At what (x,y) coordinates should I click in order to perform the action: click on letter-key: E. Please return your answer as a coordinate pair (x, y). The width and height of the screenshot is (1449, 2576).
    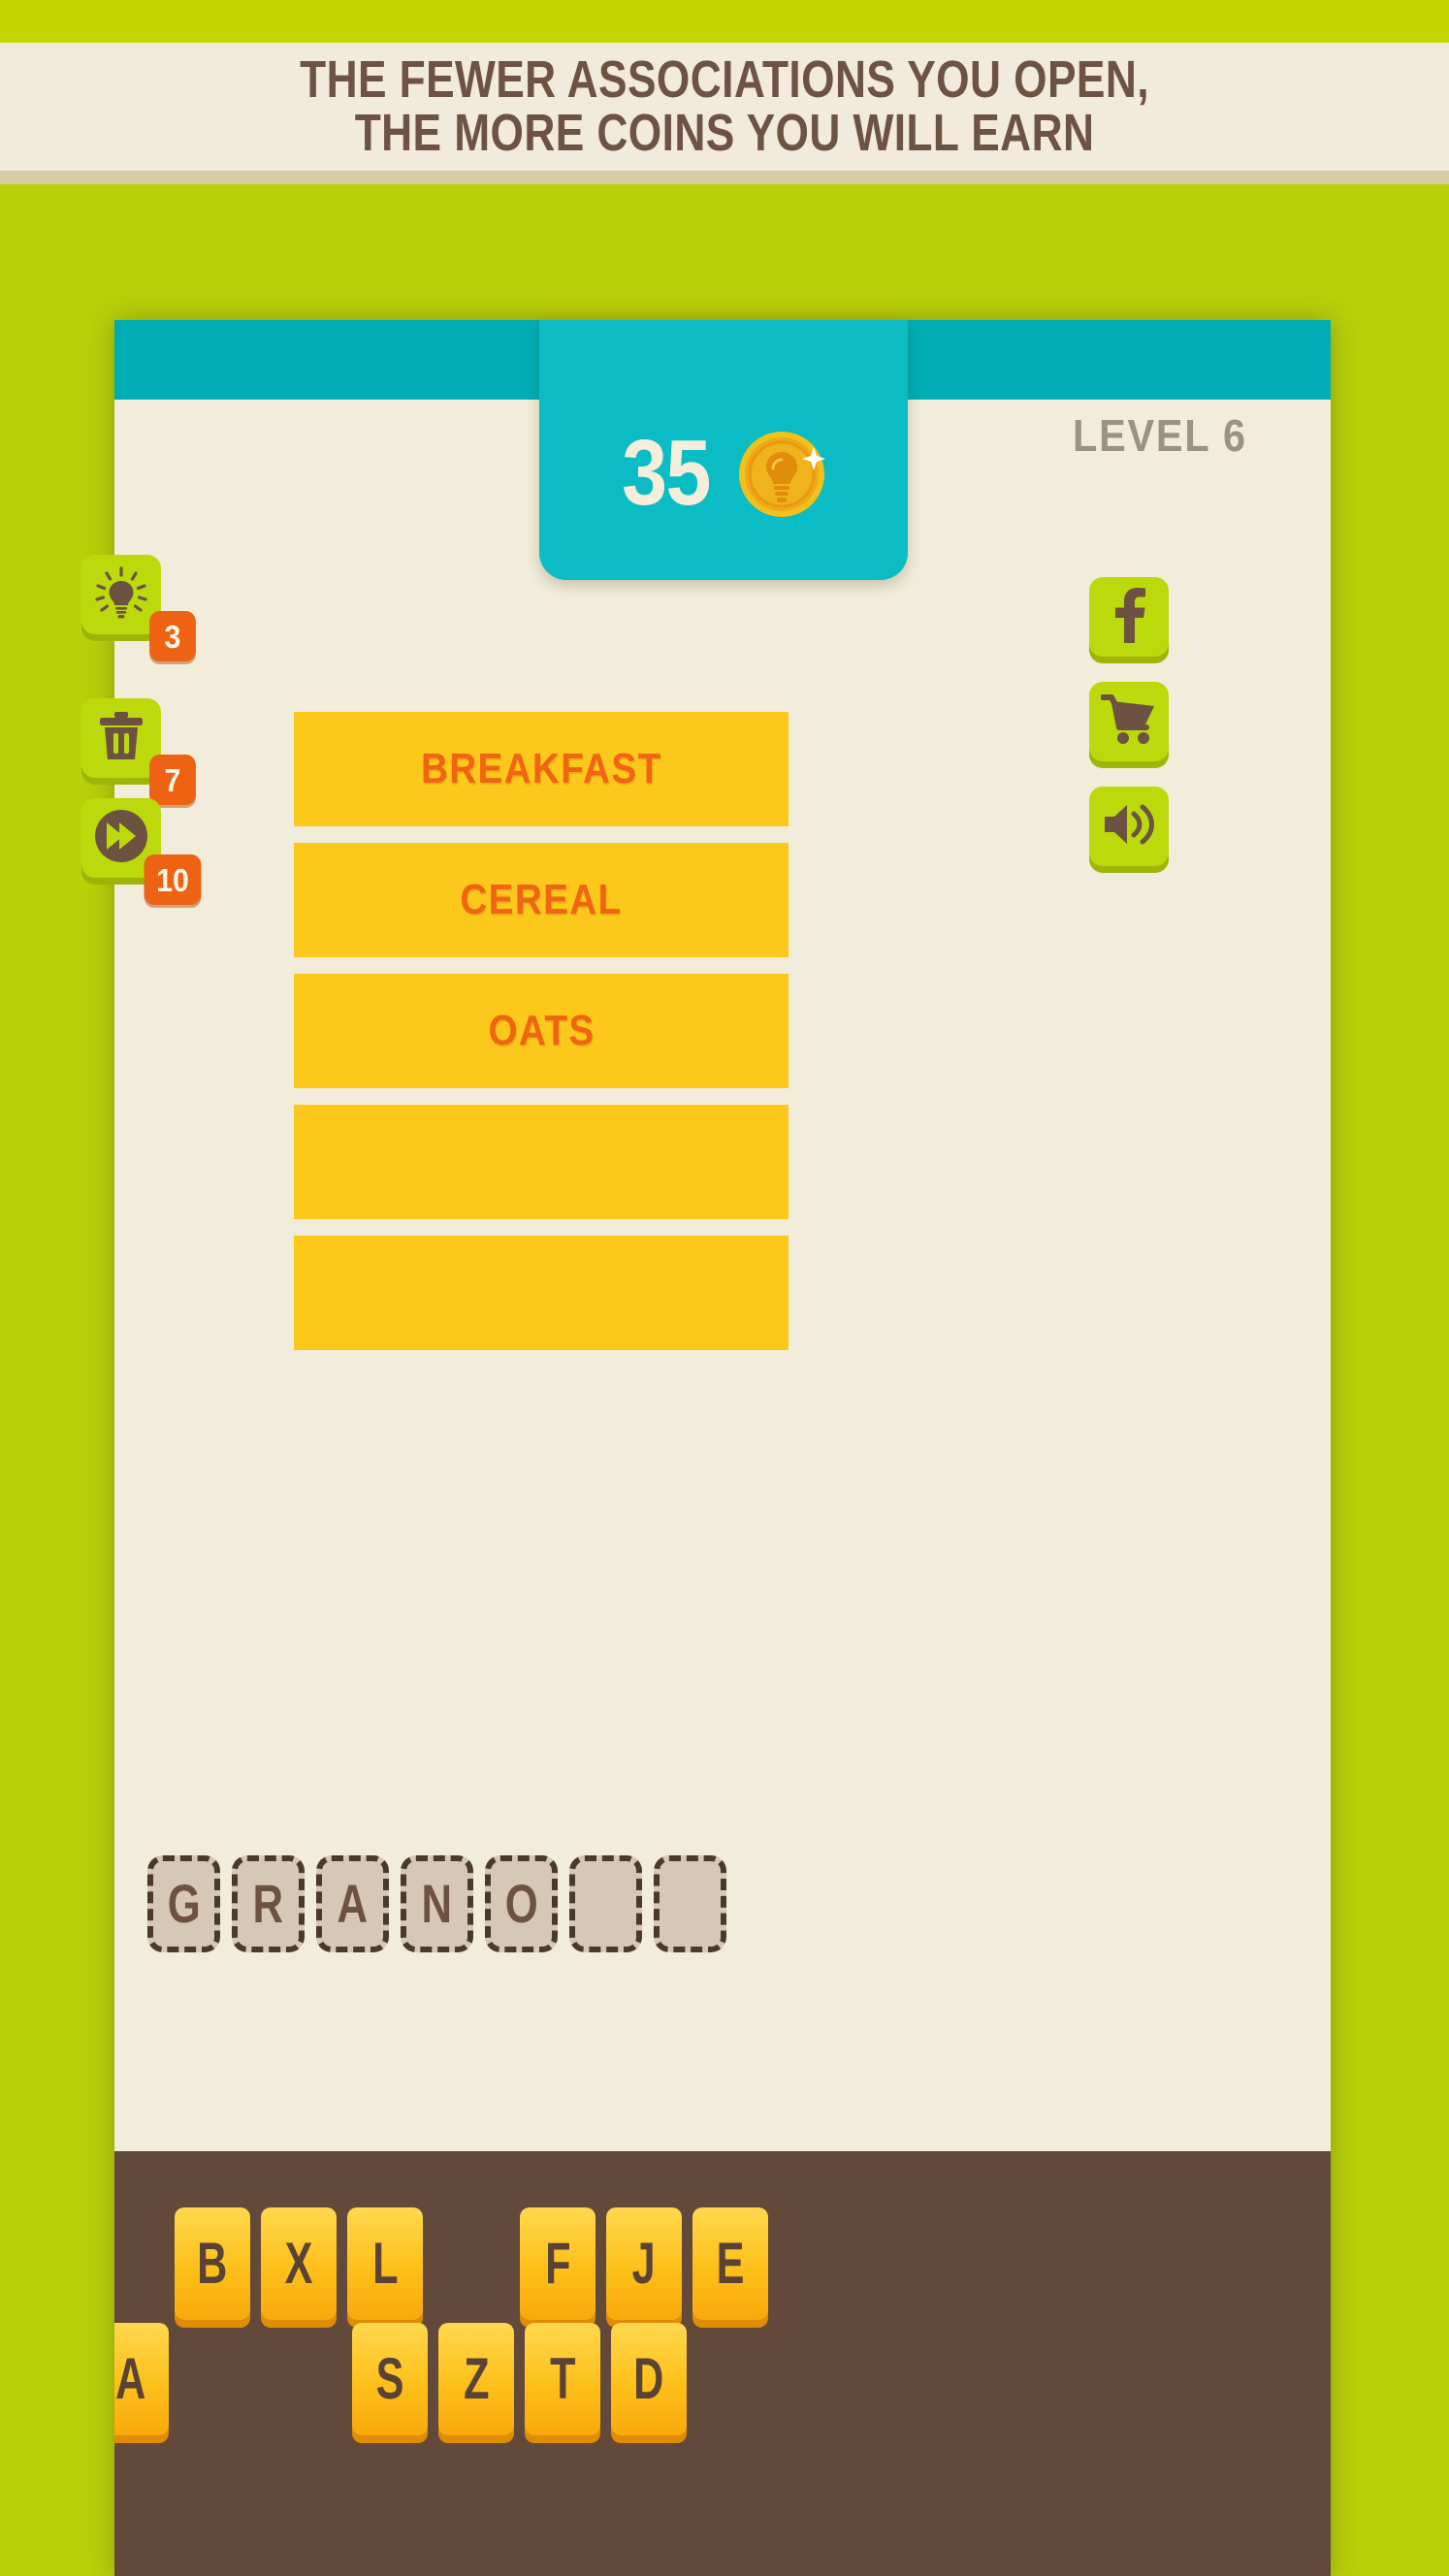
    Looking at the image, I should click on (730, 2263).